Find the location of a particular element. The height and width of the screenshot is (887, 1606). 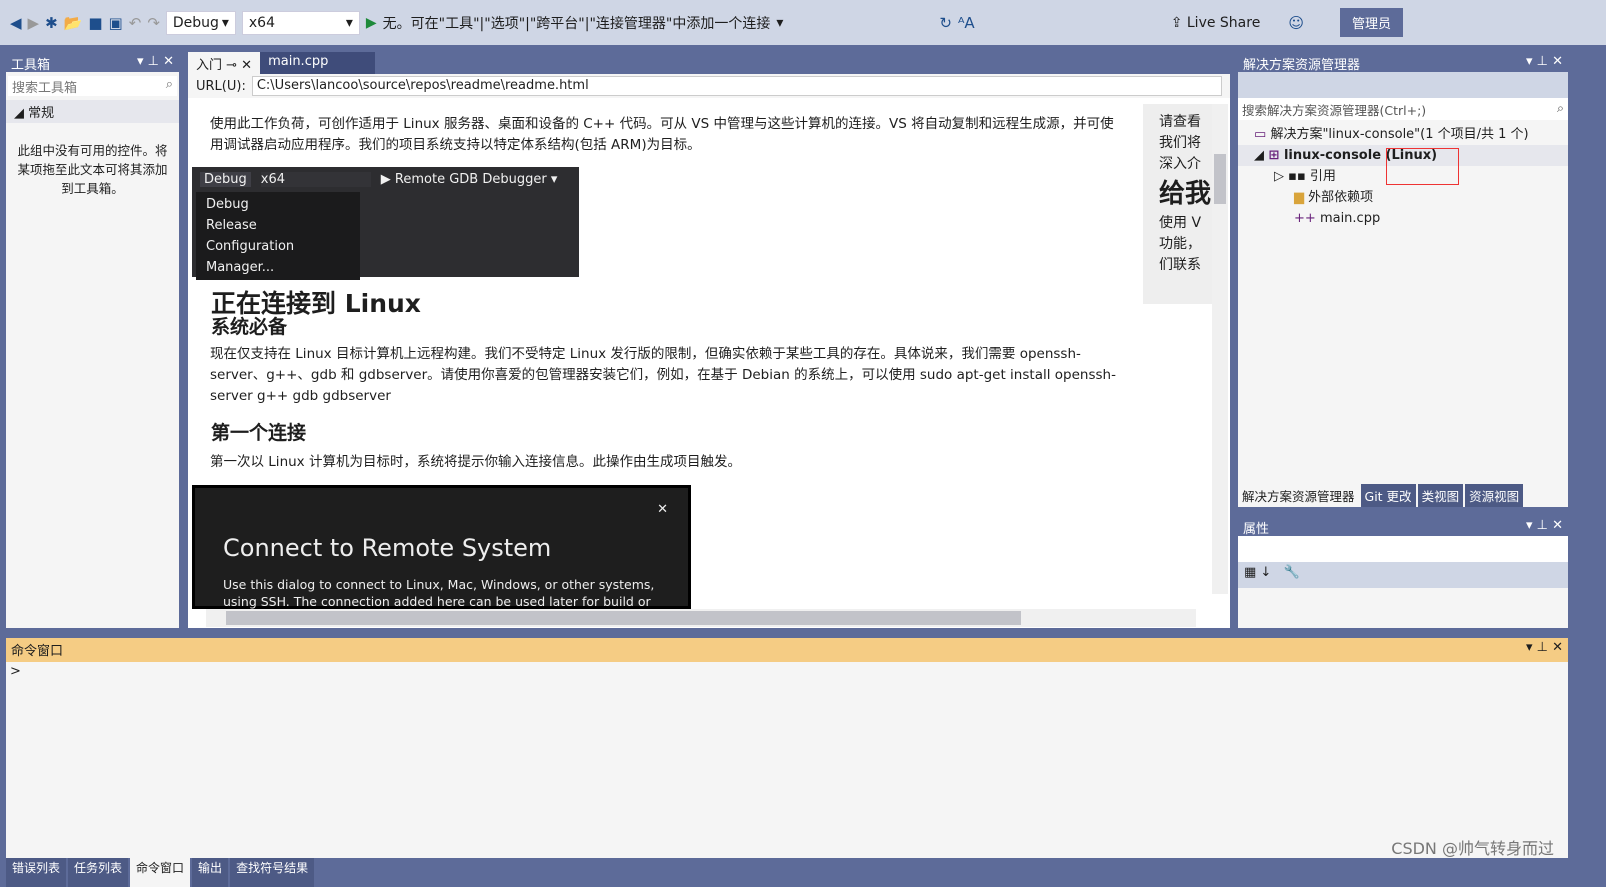

tab-command-window: 命令窗口 is located at coordinates (160, 872).